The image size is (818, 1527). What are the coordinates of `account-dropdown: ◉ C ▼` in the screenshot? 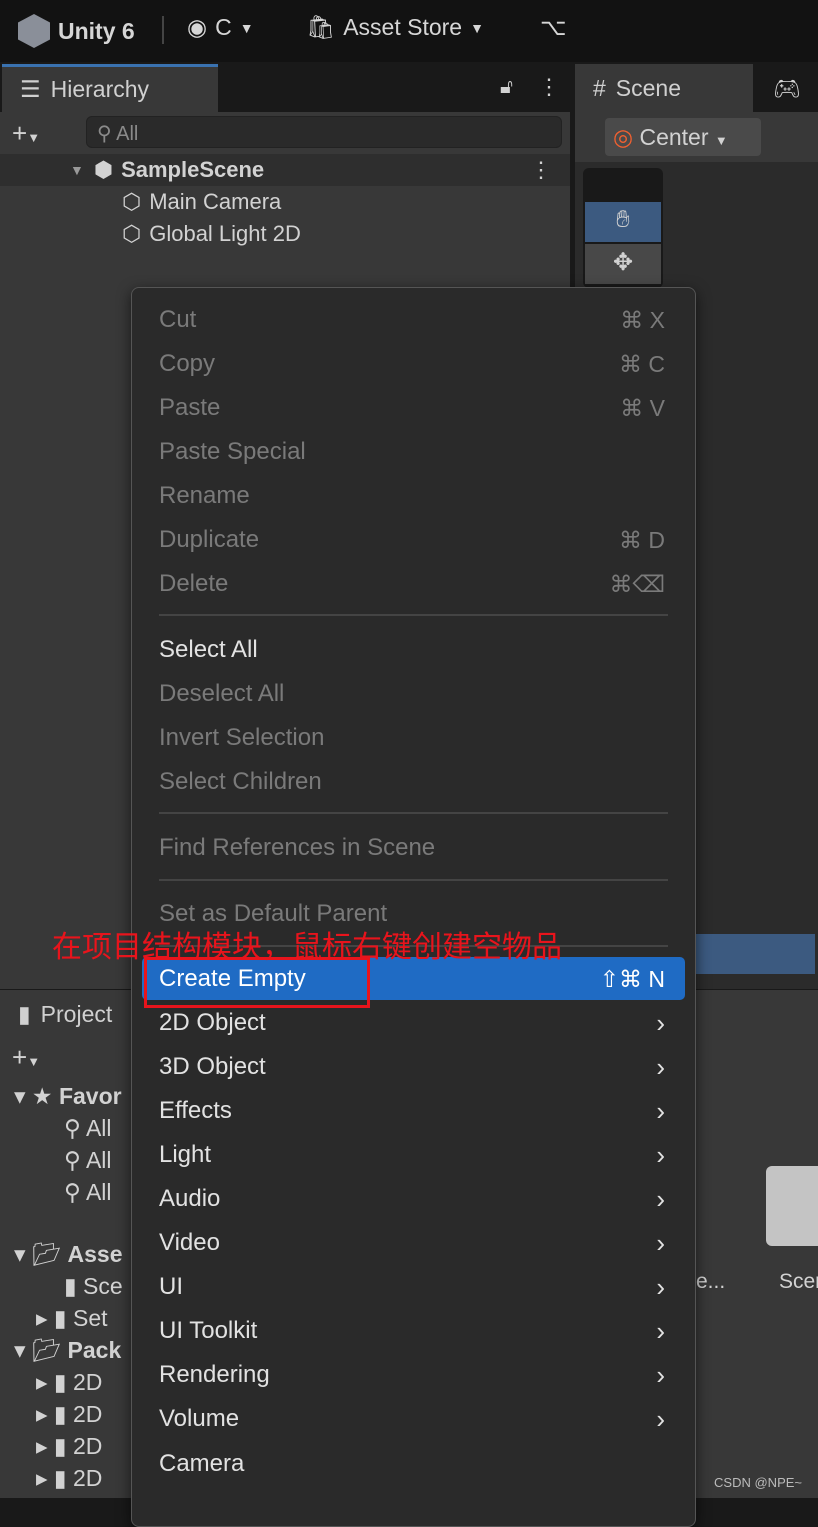 It's located at (220, 27).